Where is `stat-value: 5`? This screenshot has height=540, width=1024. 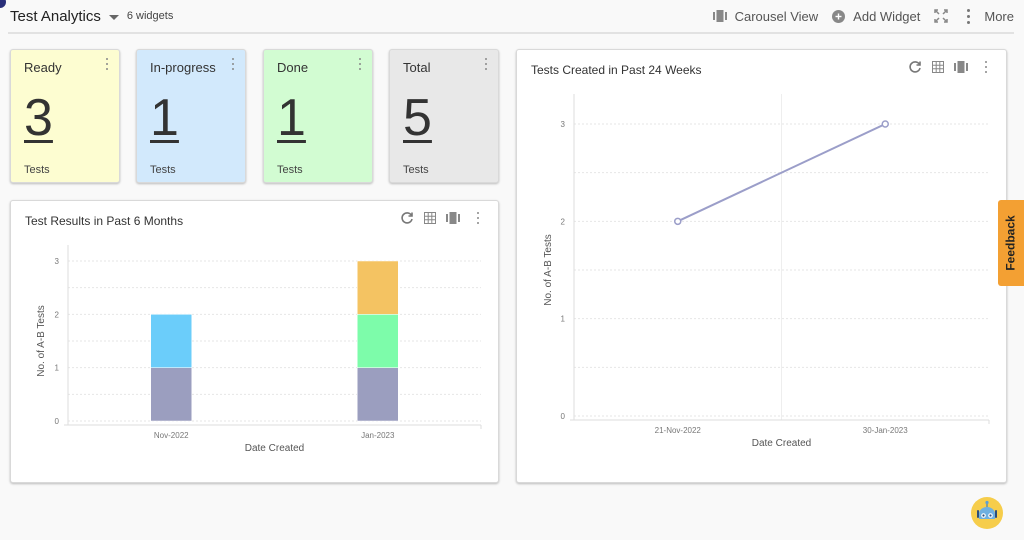
stat-value: 5 is located at coordinates (417, 118).